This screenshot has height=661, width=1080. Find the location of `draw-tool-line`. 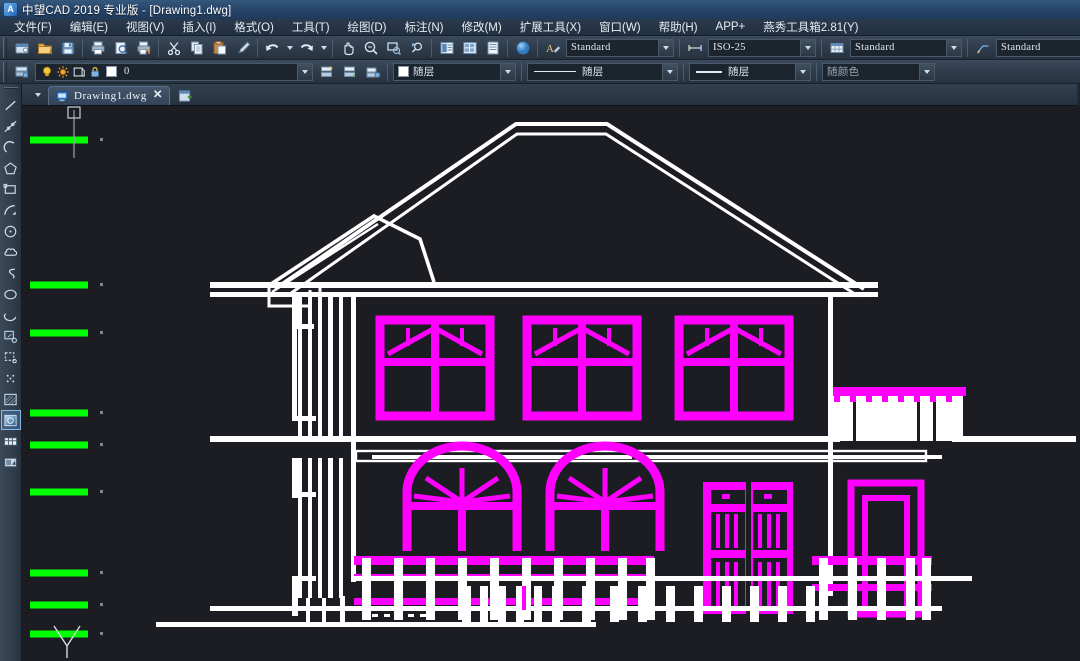

draw-tool-line is located at coordinates (11, 105).